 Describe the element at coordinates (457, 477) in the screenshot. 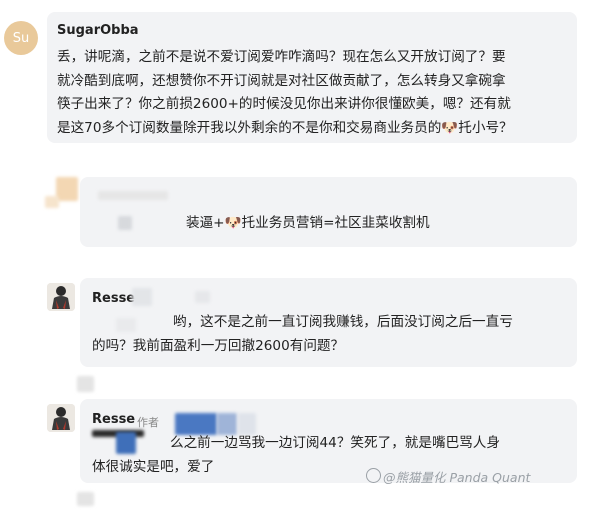

I see `watermark: @熊猫量化 Panda Quant` at that location.